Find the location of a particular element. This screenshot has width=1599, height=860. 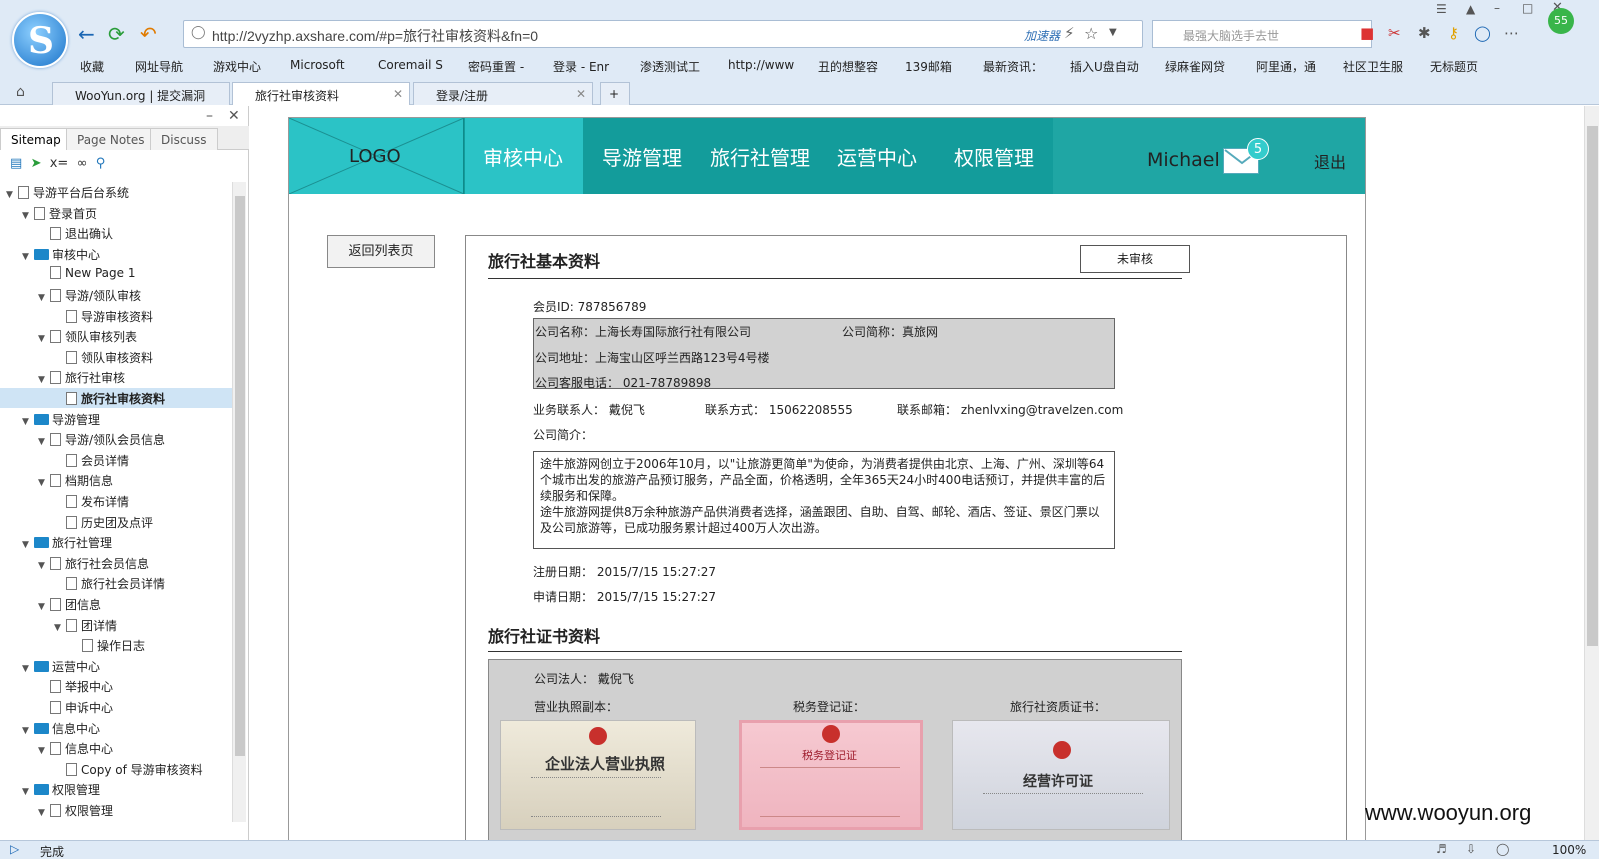

maximize-icon: □ is located at coordinates (1527, 8).